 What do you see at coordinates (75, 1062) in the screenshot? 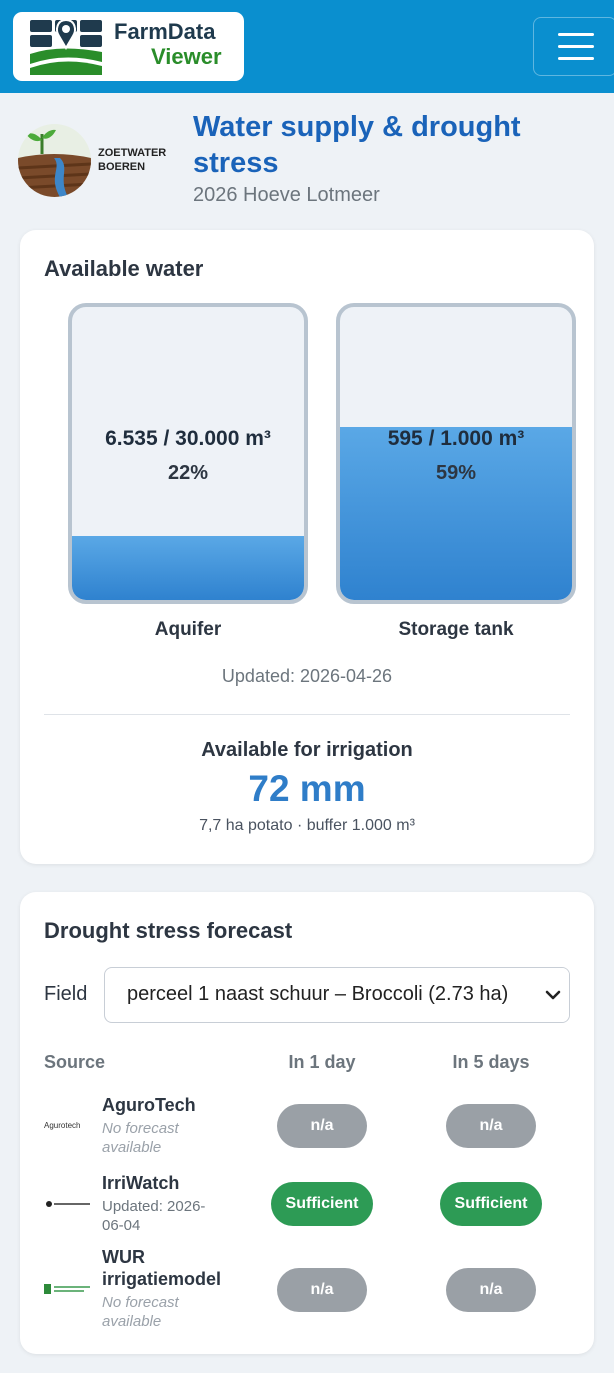
I see `column-header-source: Source` at bounding box center [75, 1062].